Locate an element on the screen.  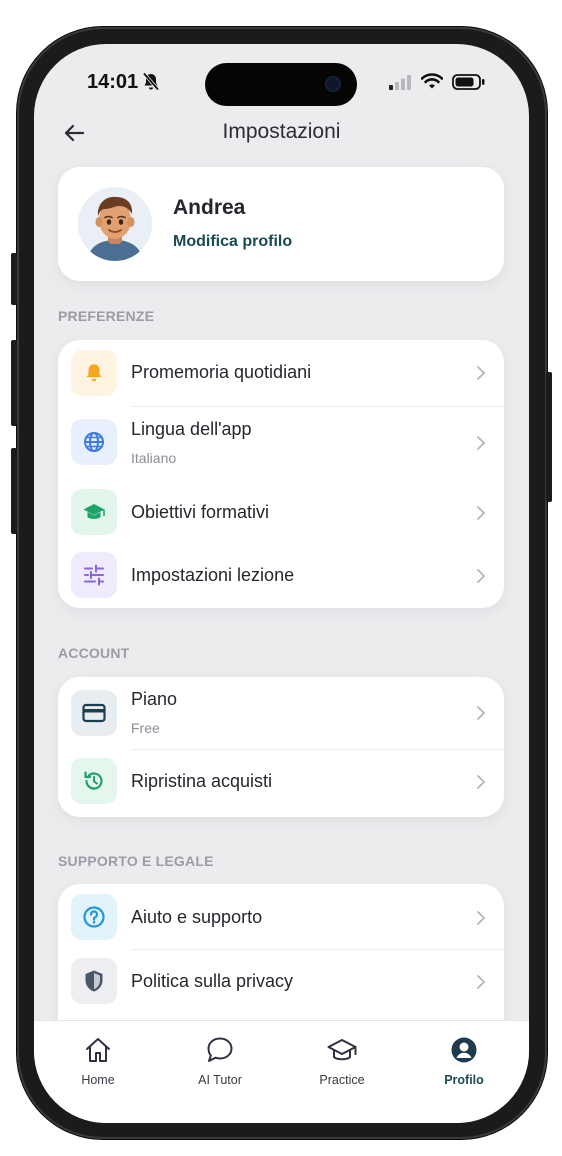
settings-row-plan: Piano Free is located at coordinates (281, 713).